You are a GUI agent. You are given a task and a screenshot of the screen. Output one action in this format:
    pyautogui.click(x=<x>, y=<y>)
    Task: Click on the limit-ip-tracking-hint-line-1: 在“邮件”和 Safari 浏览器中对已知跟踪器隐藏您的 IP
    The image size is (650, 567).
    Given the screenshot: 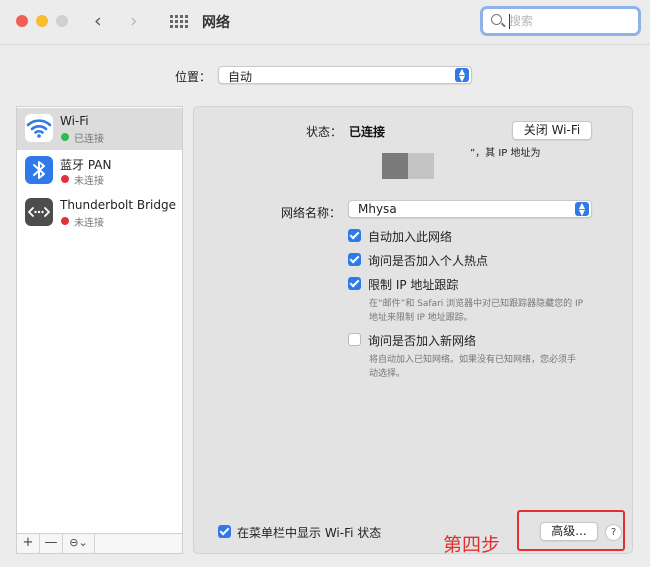 What is the action you would take?
    pyautogui.click(x=476, y=304)
    